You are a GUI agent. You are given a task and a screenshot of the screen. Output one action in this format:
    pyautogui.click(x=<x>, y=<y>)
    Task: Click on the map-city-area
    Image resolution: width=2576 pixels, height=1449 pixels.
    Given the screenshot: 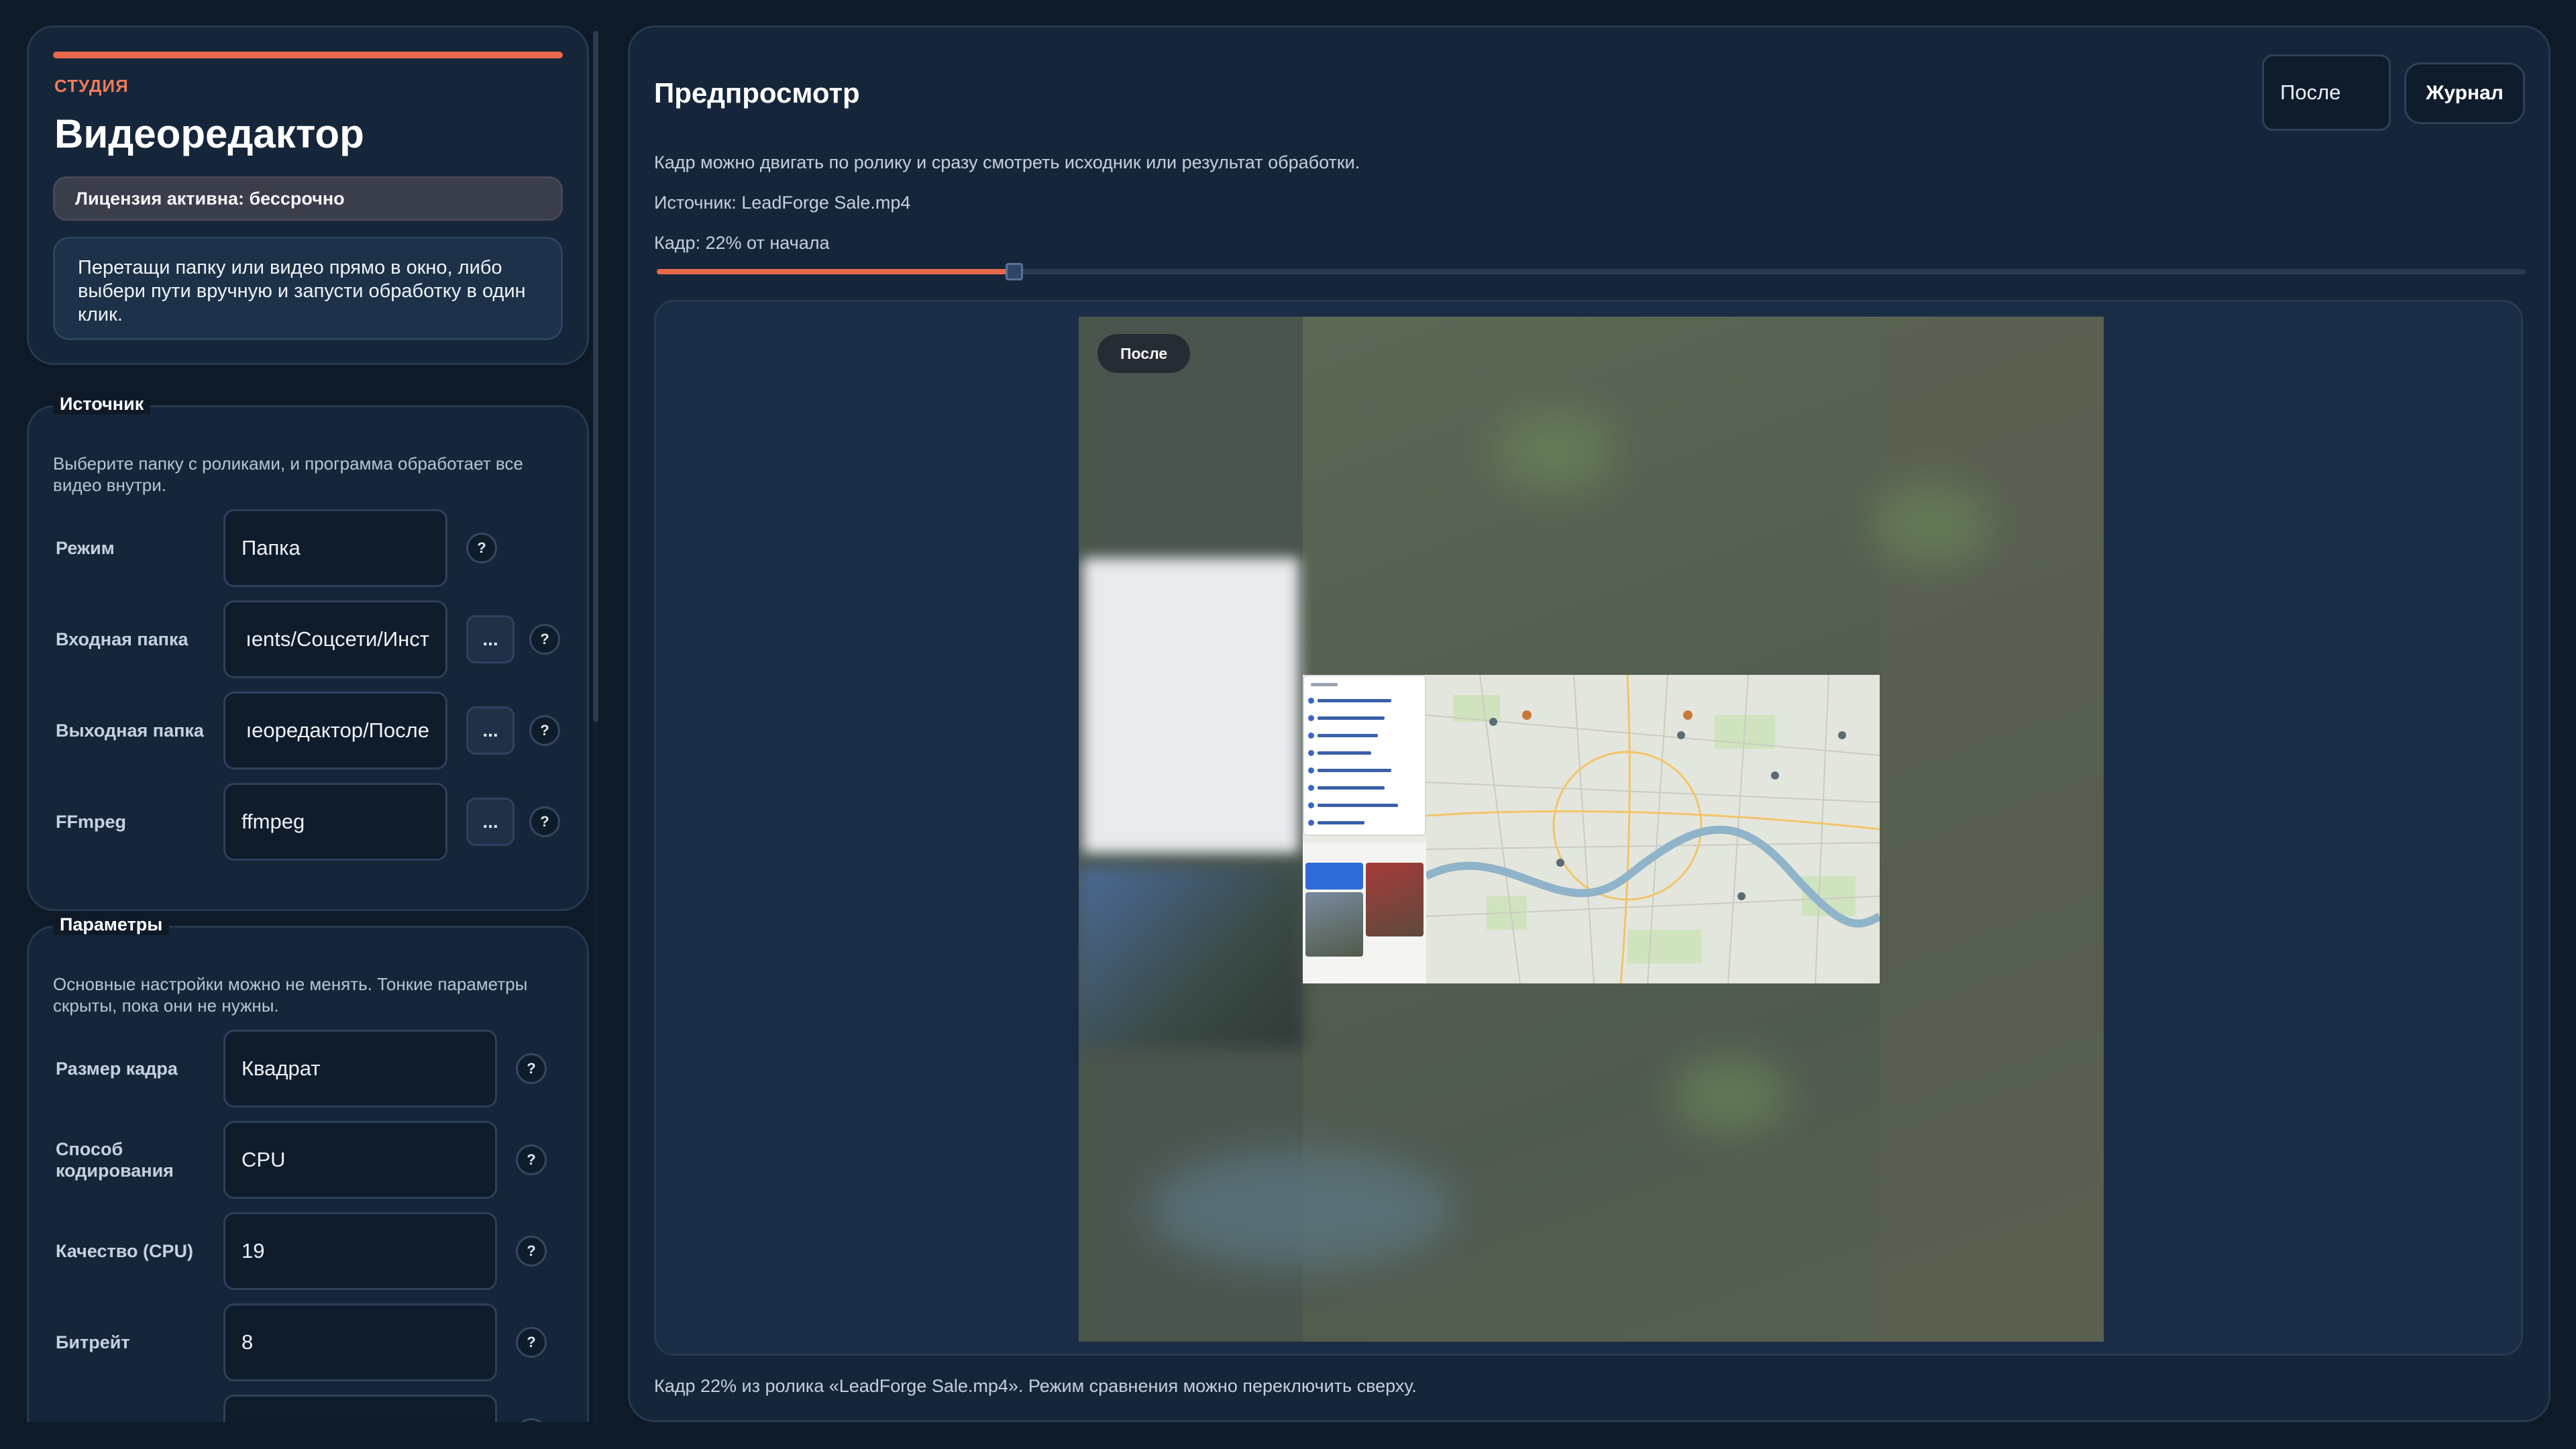 What is the action you would take?
    pyautogui.click(x=1652, y=829)
    